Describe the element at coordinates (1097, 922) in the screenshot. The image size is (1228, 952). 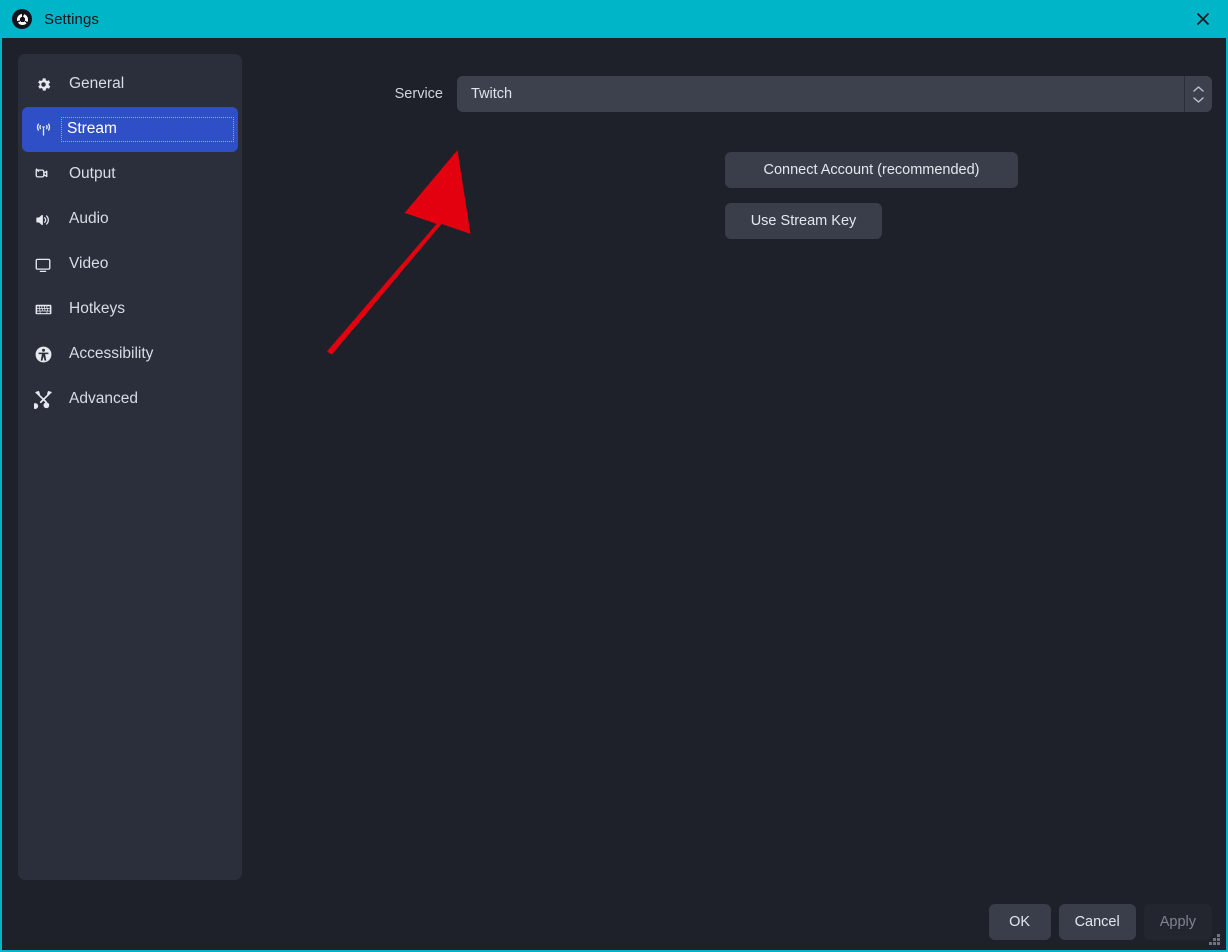
I see `cancel-button: Cancel` at that location.